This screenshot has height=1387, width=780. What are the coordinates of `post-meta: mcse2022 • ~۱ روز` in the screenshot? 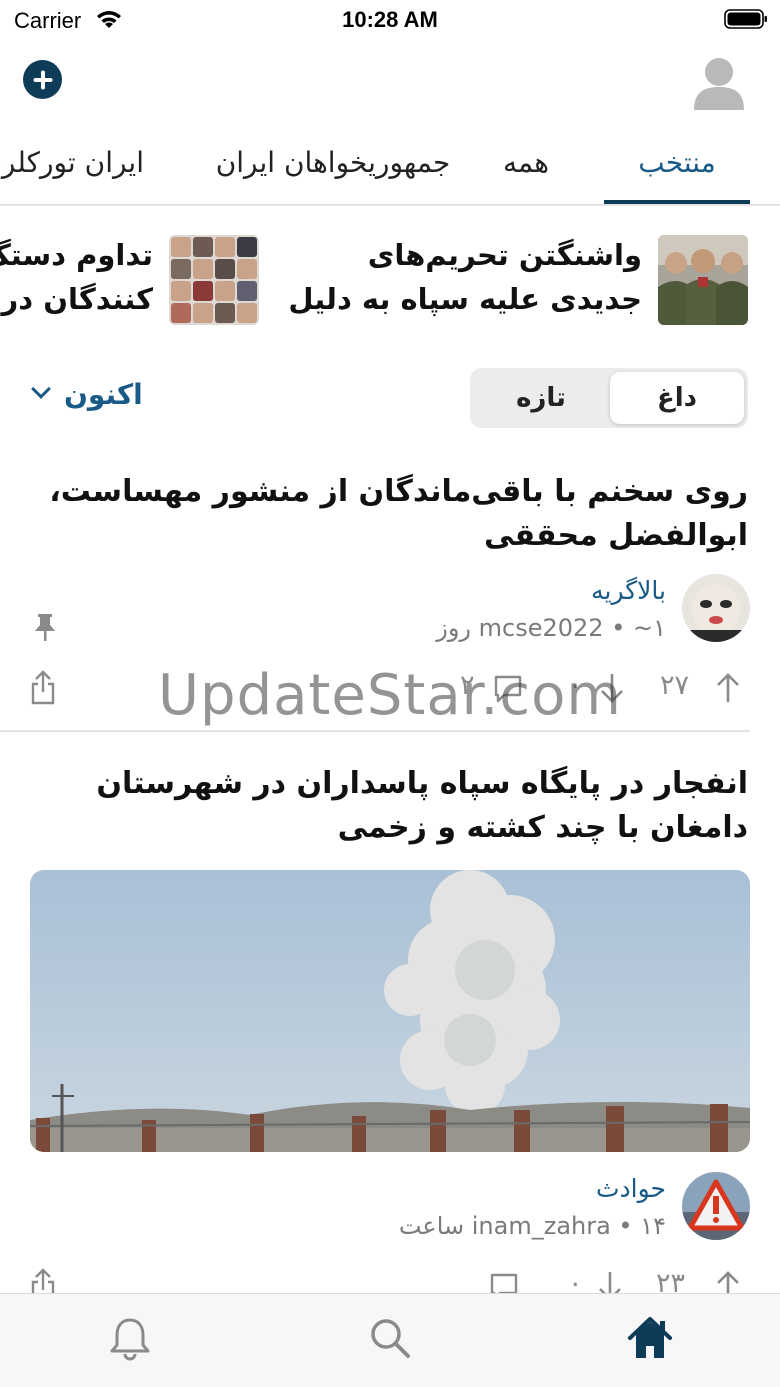 It's located at (551, 628).